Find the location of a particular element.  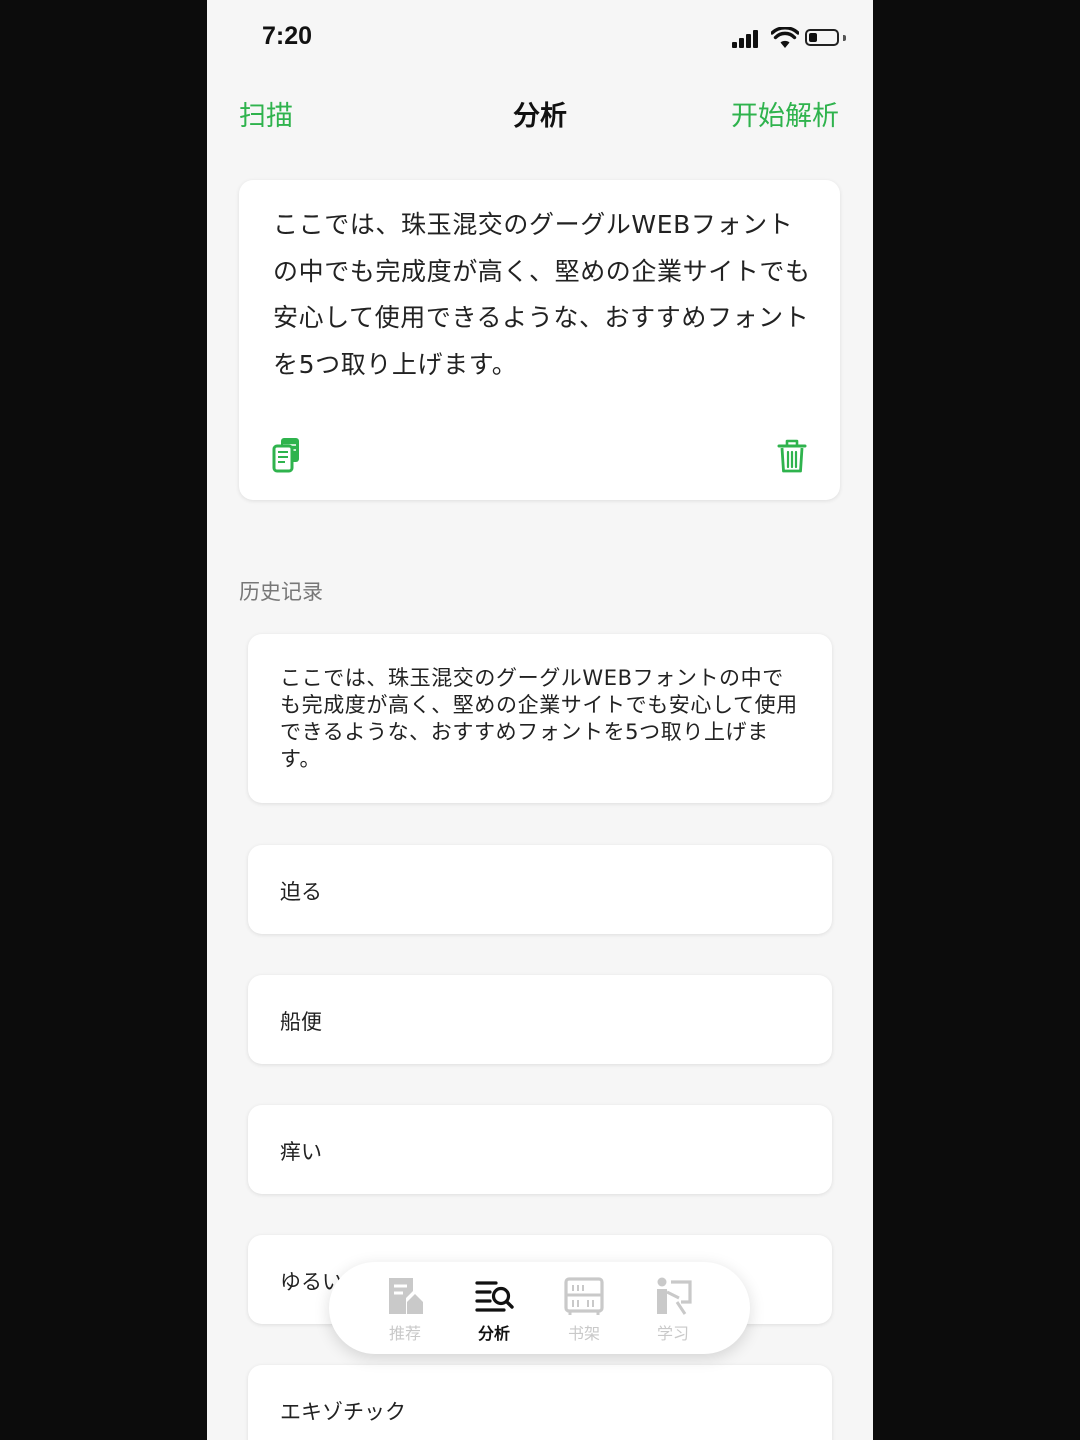

tab-analysis: 分析 is located at coordinates (494, 1308).